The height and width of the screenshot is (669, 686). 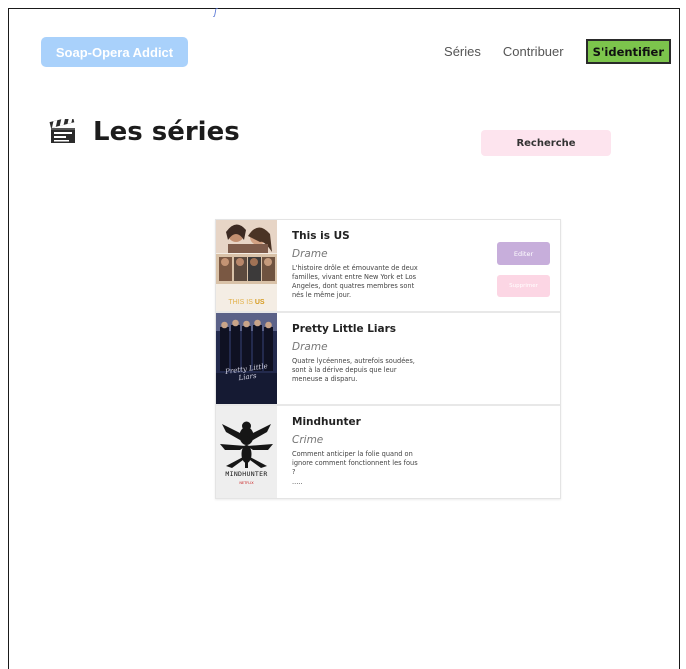 What do you see at coordinates (62, 131) in the screenshot?
I see `clapperboard-icon` at bounding box center [62, 131].